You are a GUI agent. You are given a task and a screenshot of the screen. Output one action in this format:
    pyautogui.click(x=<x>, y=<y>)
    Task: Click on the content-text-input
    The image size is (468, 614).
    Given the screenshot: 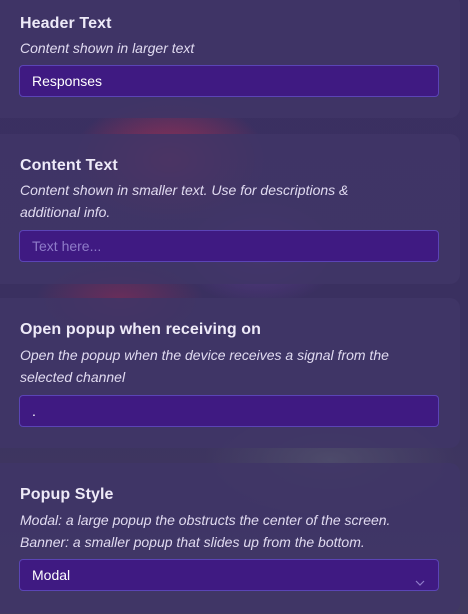 What is the action you would take?
    pyautogui.click(x=229, y=246)
    